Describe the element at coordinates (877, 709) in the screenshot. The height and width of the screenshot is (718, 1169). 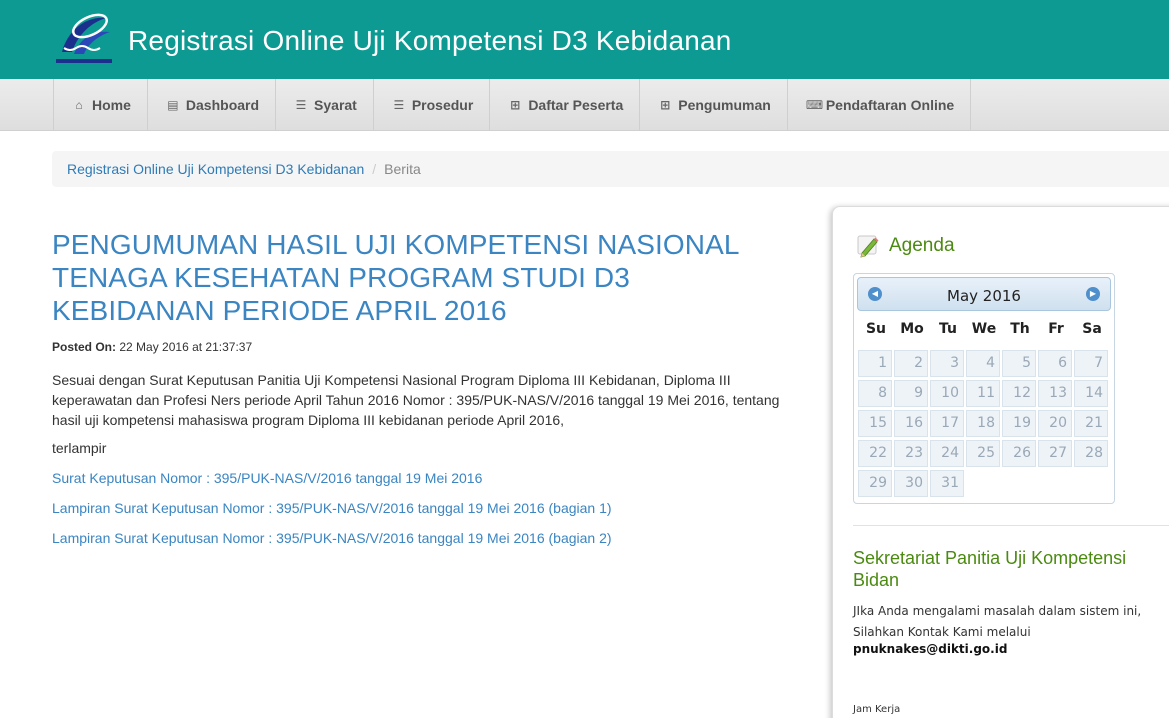
I see `jam-kerja-label: Jam Kerja` at that location.